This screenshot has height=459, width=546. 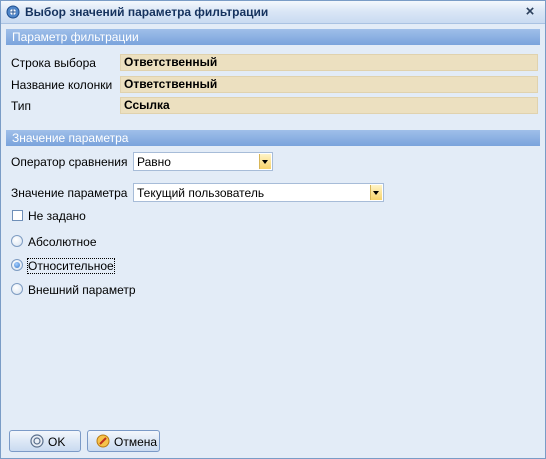 I want to click on filter-dialog-icon, so click(x=13, y=12).